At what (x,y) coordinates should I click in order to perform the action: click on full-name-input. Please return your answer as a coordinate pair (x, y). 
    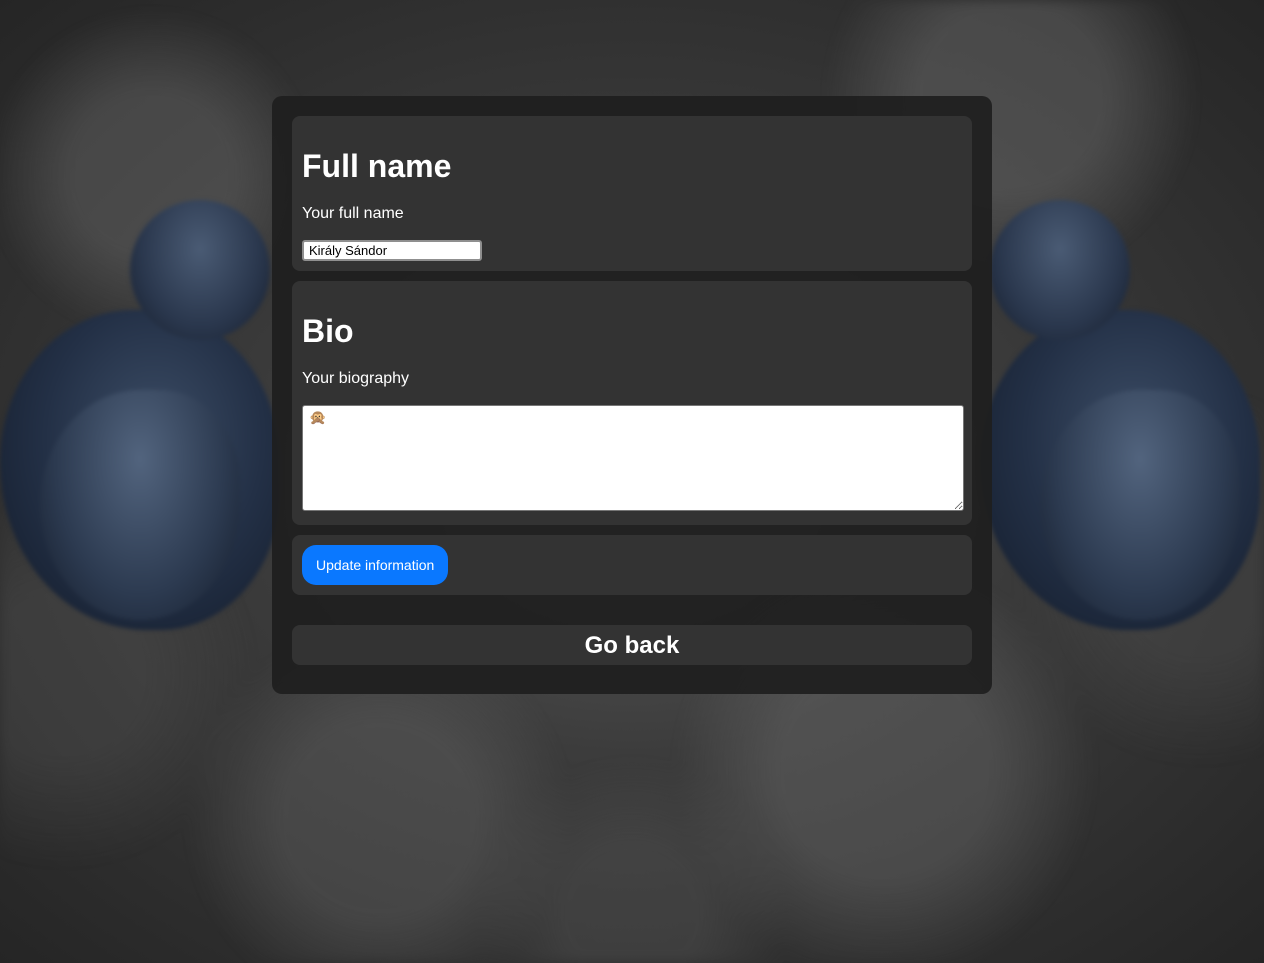
    Looking at the image, I should click on (392, 250).